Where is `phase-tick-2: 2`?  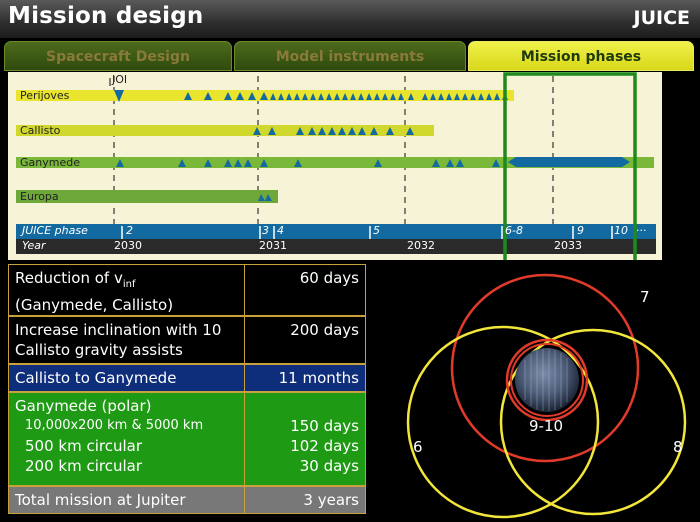 phase-tick-2: 2 is located at coordinates (129, 230).